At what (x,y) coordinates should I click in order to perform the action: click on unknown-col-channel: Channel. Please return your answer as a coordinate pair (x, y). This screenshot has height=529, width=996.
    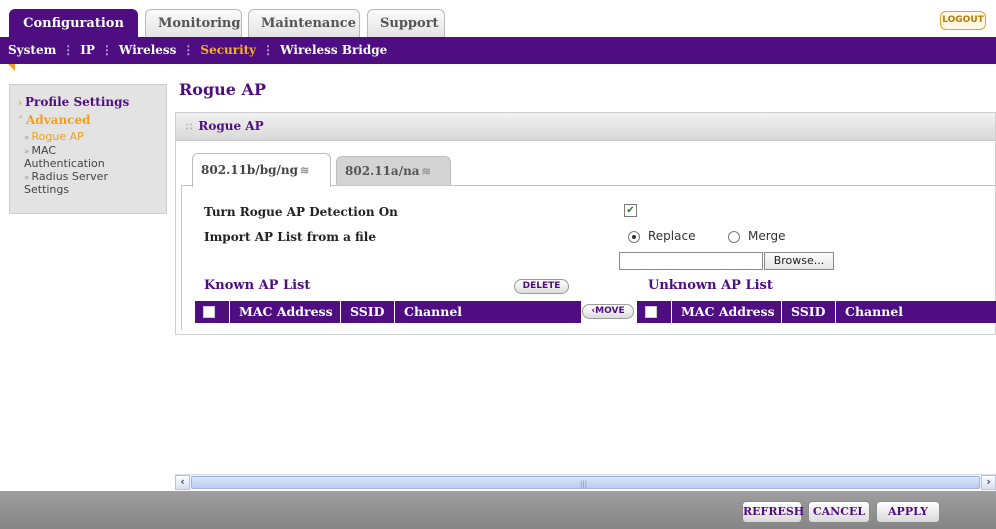
    Looking at the image, I should click on (874, 311).